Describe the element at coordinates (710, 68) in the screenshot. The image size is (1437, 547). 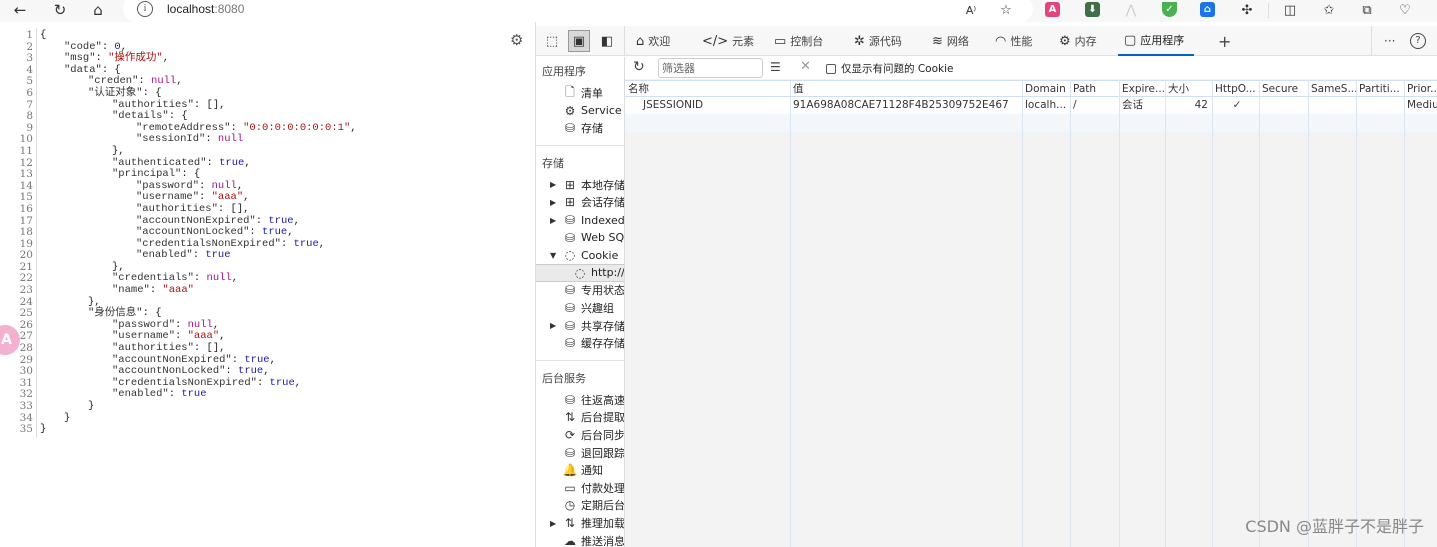
I see `filter-input` at that location.